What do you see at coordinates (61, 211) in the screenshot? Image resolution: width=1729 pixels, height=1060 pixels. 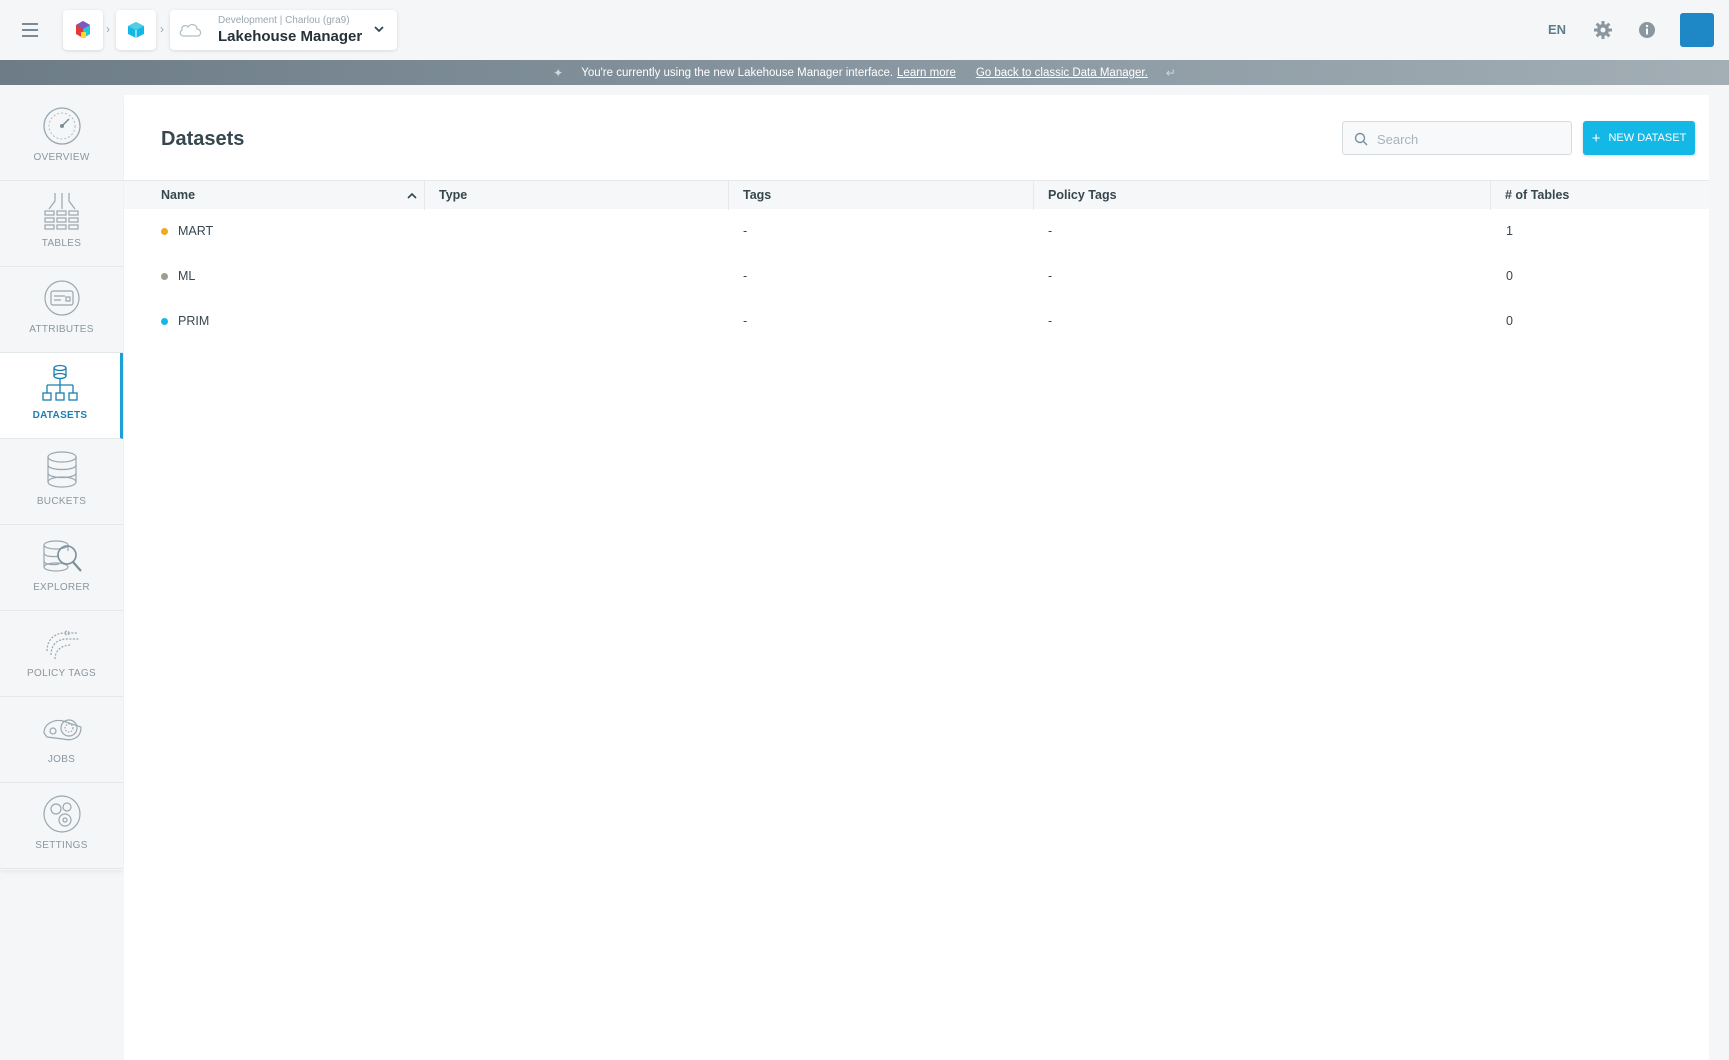 I see `tables-icon` at bounding box center [61, 211].